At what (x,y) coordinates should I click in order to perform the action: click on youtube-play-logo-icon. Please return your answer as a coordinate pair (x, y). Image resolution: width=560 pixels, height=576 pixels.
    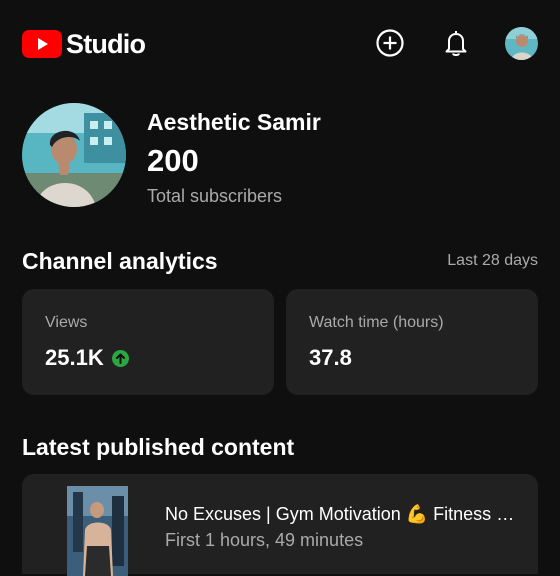
    Looking at the image, I should click on (42, 44).